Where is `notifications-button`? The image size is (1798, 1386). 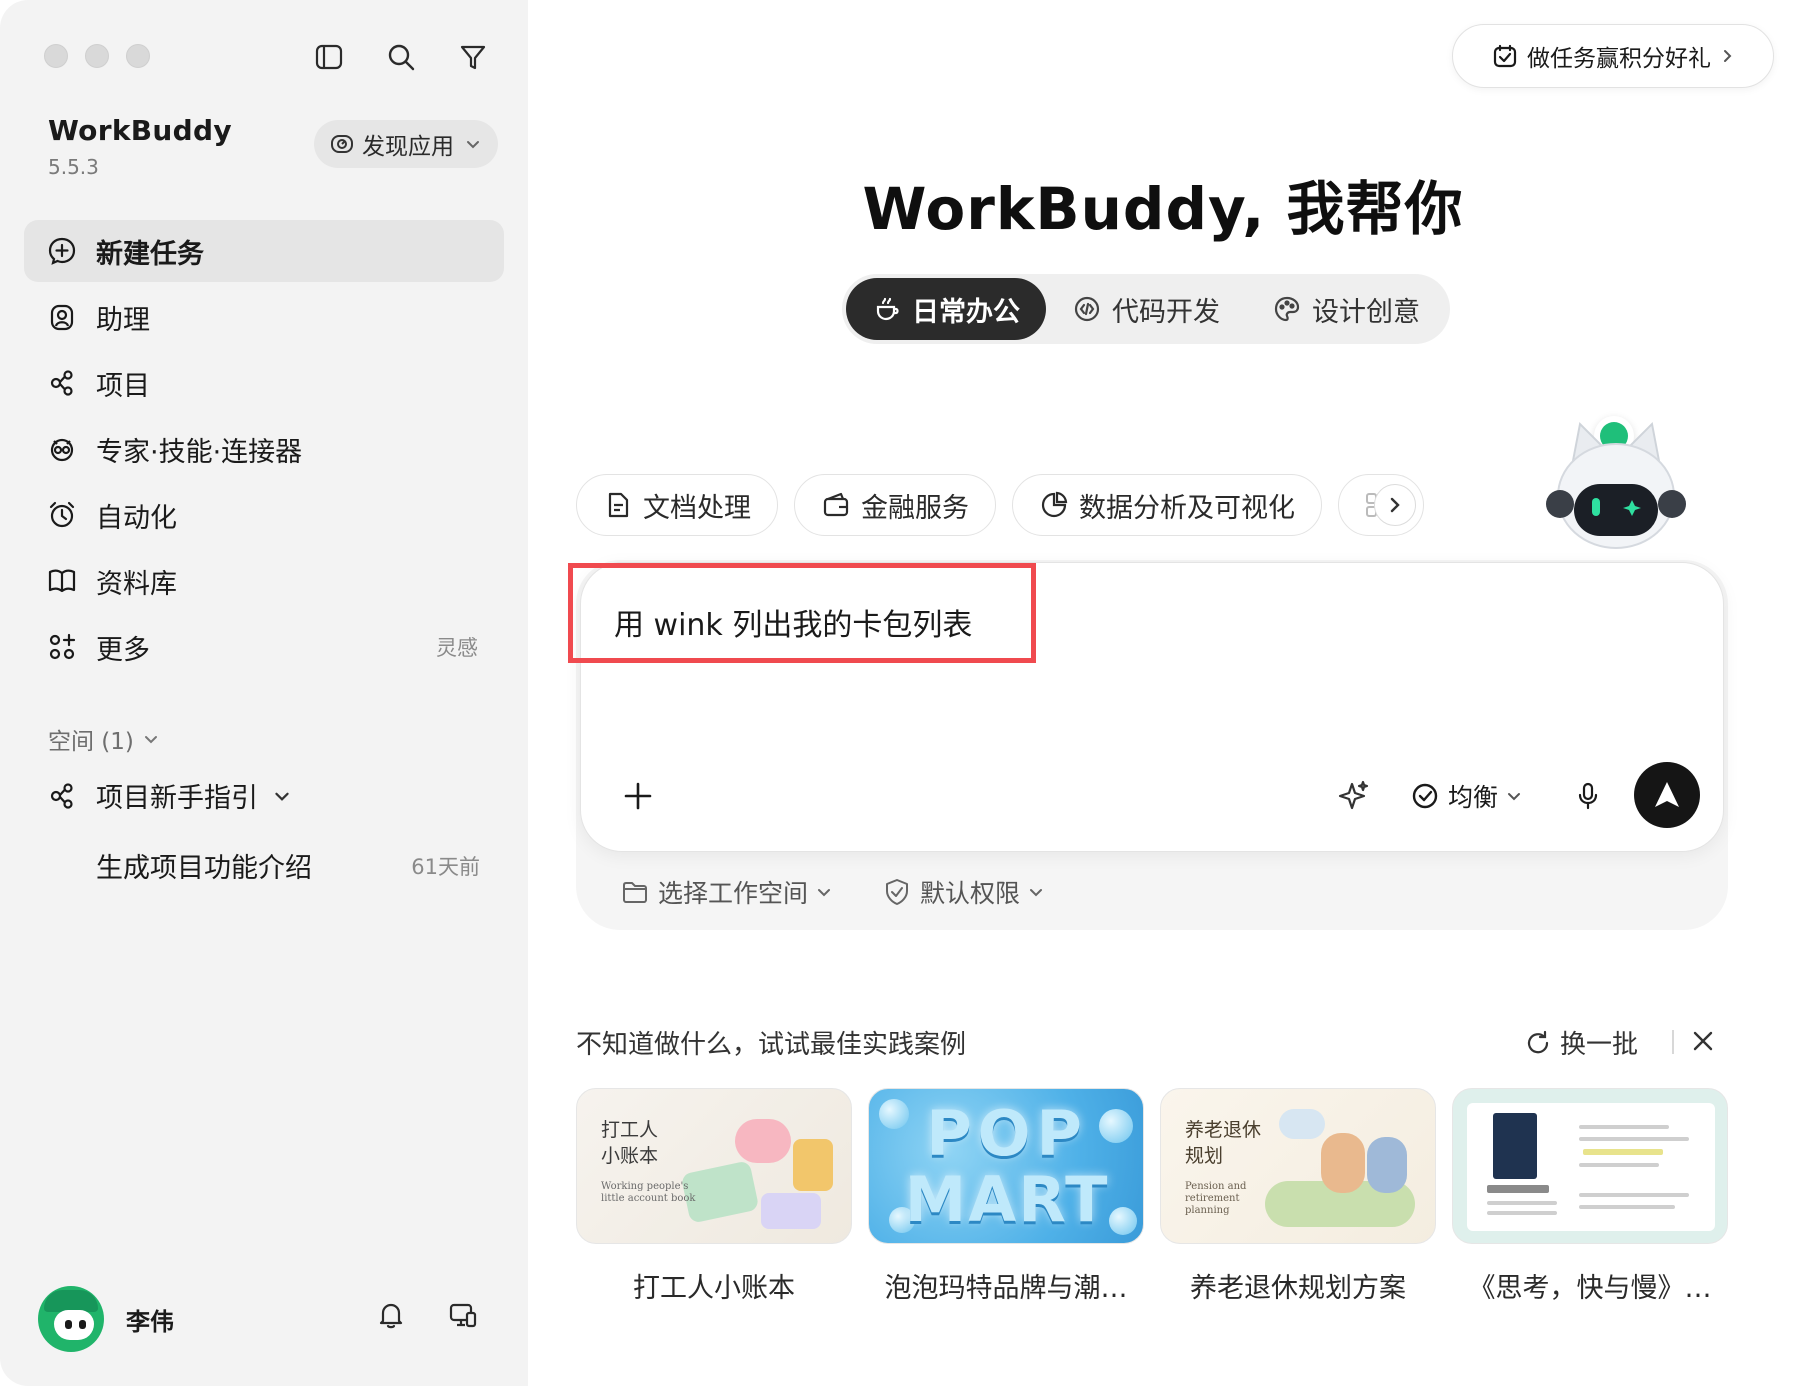
notifications-button is located at coordinates (391, 1315).